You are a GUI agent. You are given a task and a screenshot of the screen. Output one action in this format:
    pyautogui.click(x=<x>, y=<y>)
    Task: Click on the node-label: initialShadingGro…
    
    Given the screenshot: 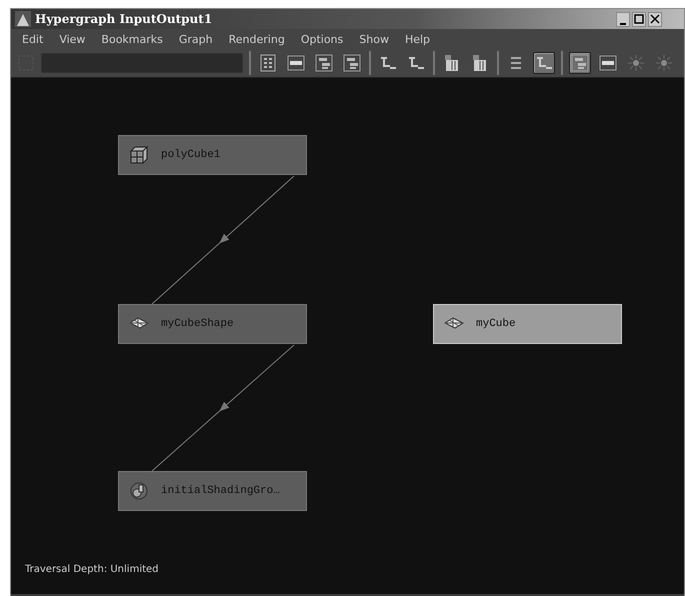 What is the action you would take?
    pyautogui.click(x=220, y=491)
    